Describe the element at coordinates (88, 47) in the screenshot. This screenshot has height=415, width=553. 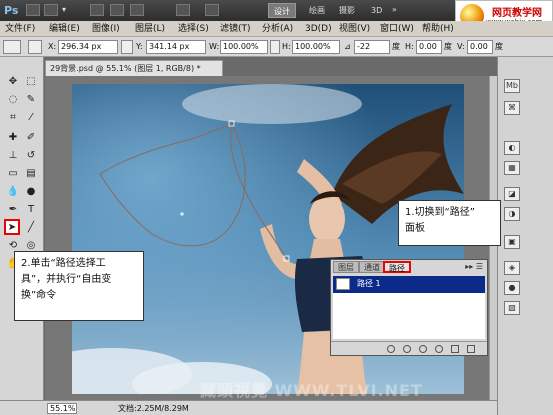
I see `x-position-input: 296.34 px` at that location.